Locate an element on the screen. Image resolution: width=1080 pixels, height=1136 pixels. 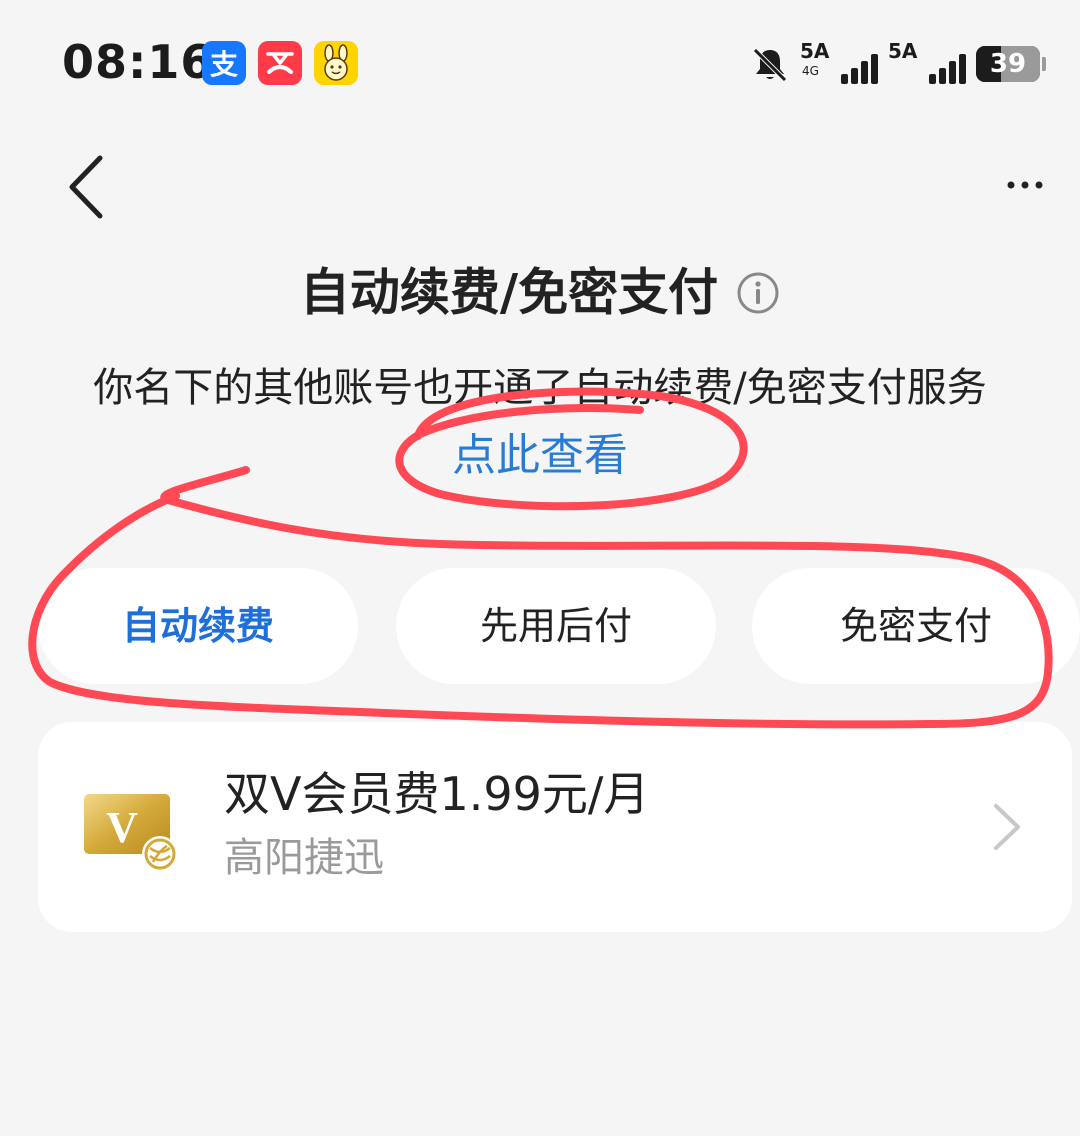
status-right: 5A 4G 5A 39 is located at coordinates (898, 64).